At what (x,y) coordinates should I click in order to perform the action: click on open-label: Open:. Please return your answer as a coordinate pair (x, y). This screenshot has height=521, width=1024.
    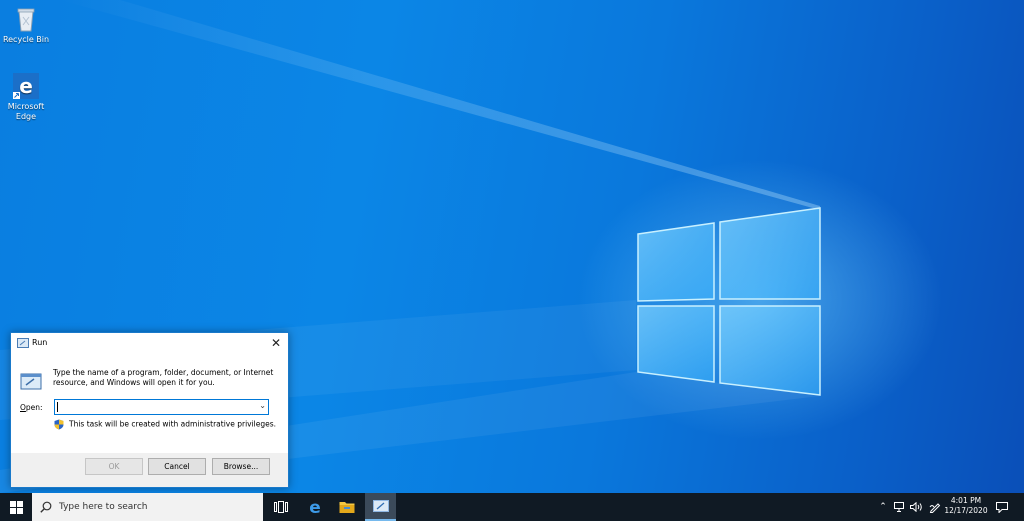
    Looking at the image, I should click on (31, 407).